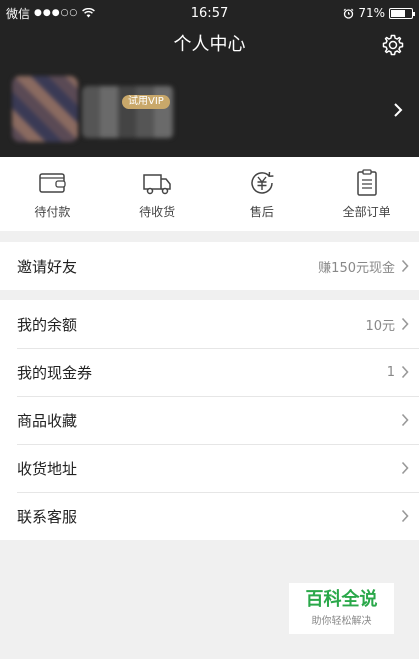 This screenshot has width=419, height=659. I want to click on order-label: 售后, so click(261, 211).